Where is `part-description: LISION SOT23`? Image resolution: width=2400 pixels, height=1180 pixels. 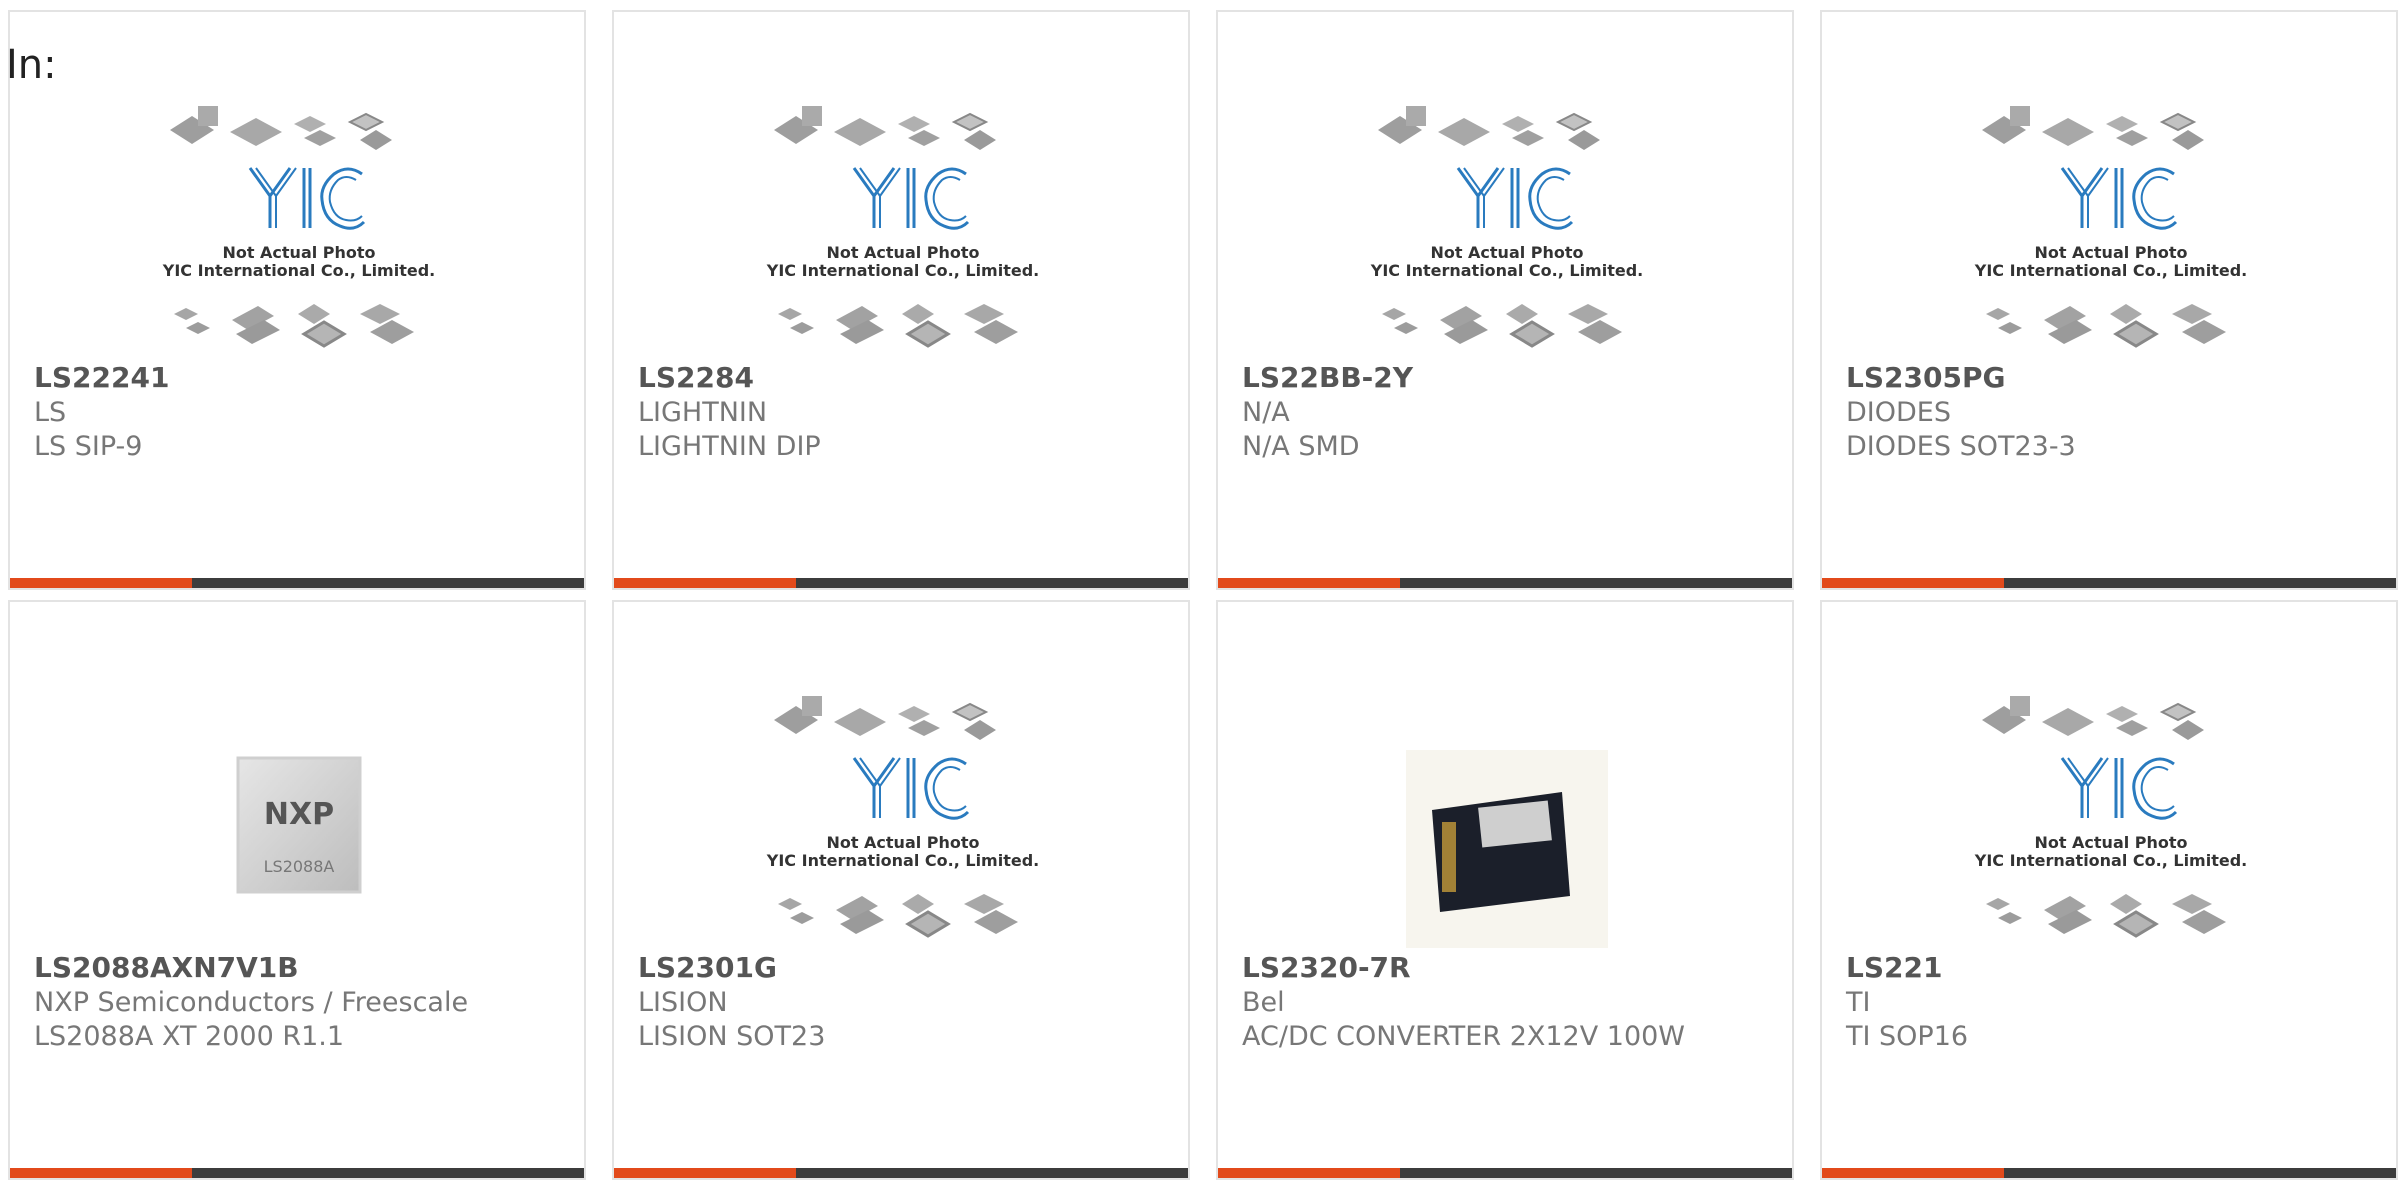
part-description: LISION SOT23 is located at coordinates (732, 1036).